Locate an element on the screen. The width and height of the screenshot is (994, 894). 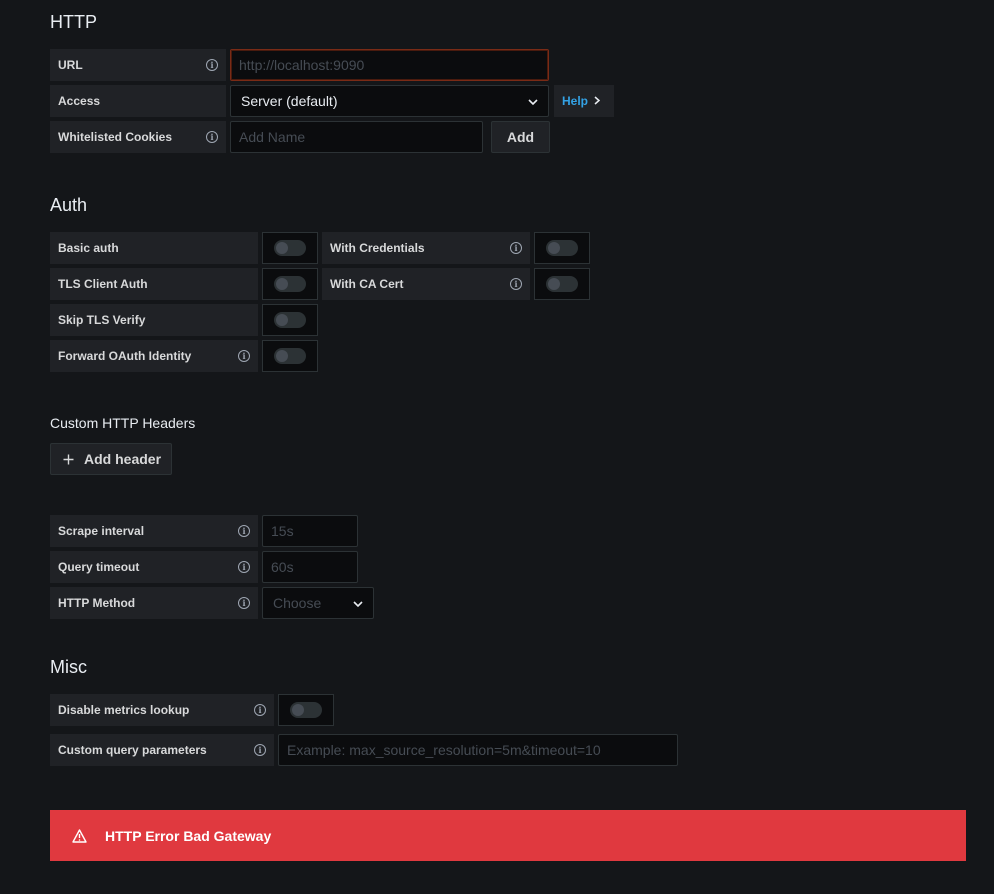
skip-tls-verify-text: Skip TLS Verify is located at coordinates (102, 320).